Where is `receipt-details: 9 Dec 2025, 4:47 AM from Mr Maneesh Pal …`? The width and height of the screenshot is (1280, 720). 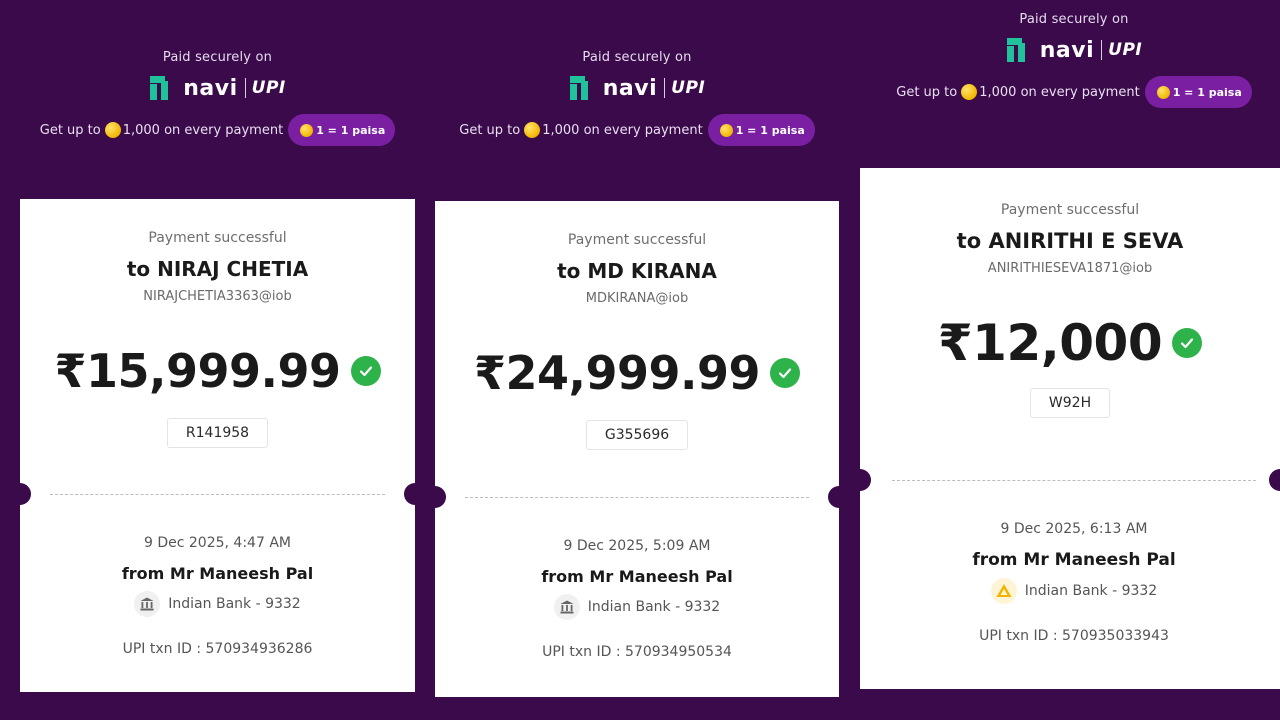 receipt-details: 9 Dec 2025, 4:47 AM from Mr Maneesh Pal … is located at coordinates (217, 596).